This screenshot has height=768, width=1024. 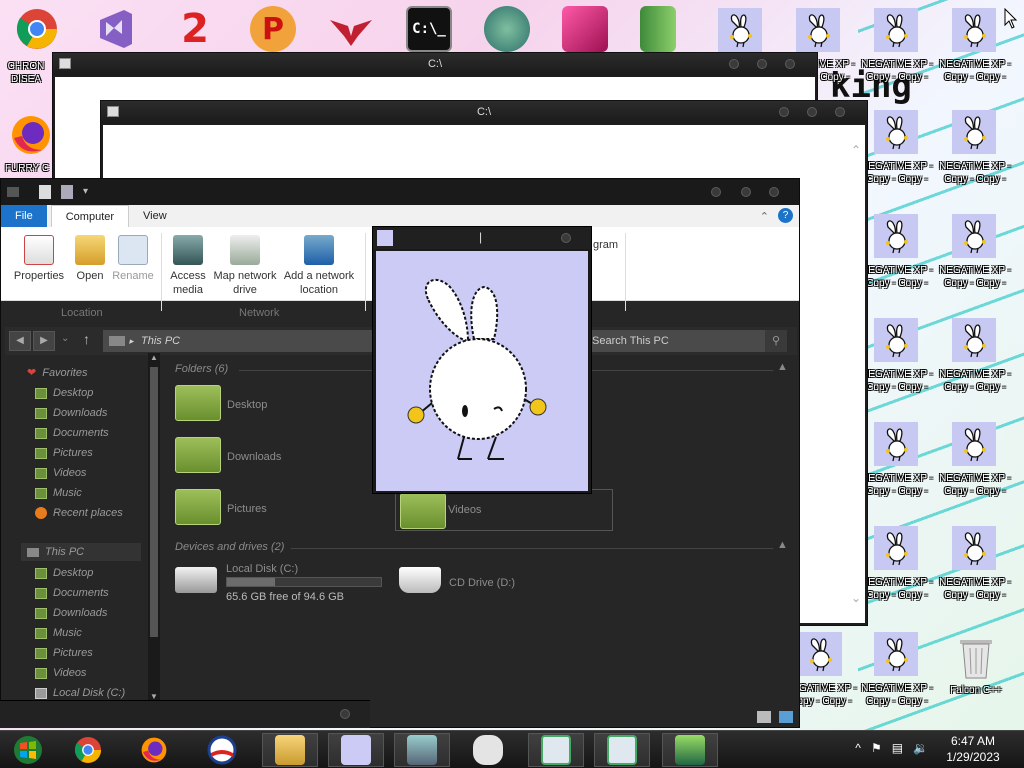 I want to click on quick-properties-icon, so click(x=45, y=192).